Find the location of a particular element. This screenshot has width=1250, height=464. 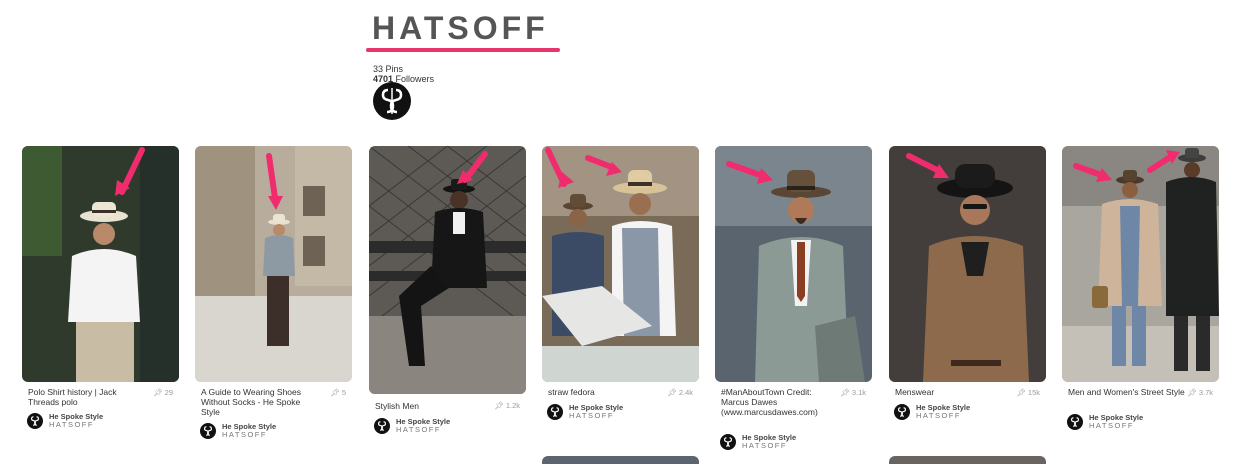

followers-row: 4701 Followers is located at coordinates (466, 79).